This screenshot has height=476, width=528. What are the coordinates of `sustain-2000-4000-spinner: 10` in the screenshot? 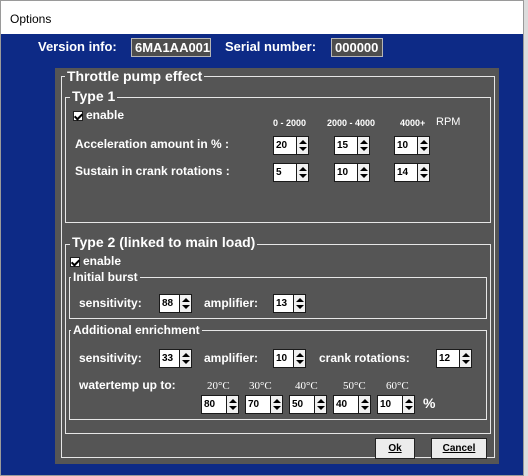 It's located at (352, 172).